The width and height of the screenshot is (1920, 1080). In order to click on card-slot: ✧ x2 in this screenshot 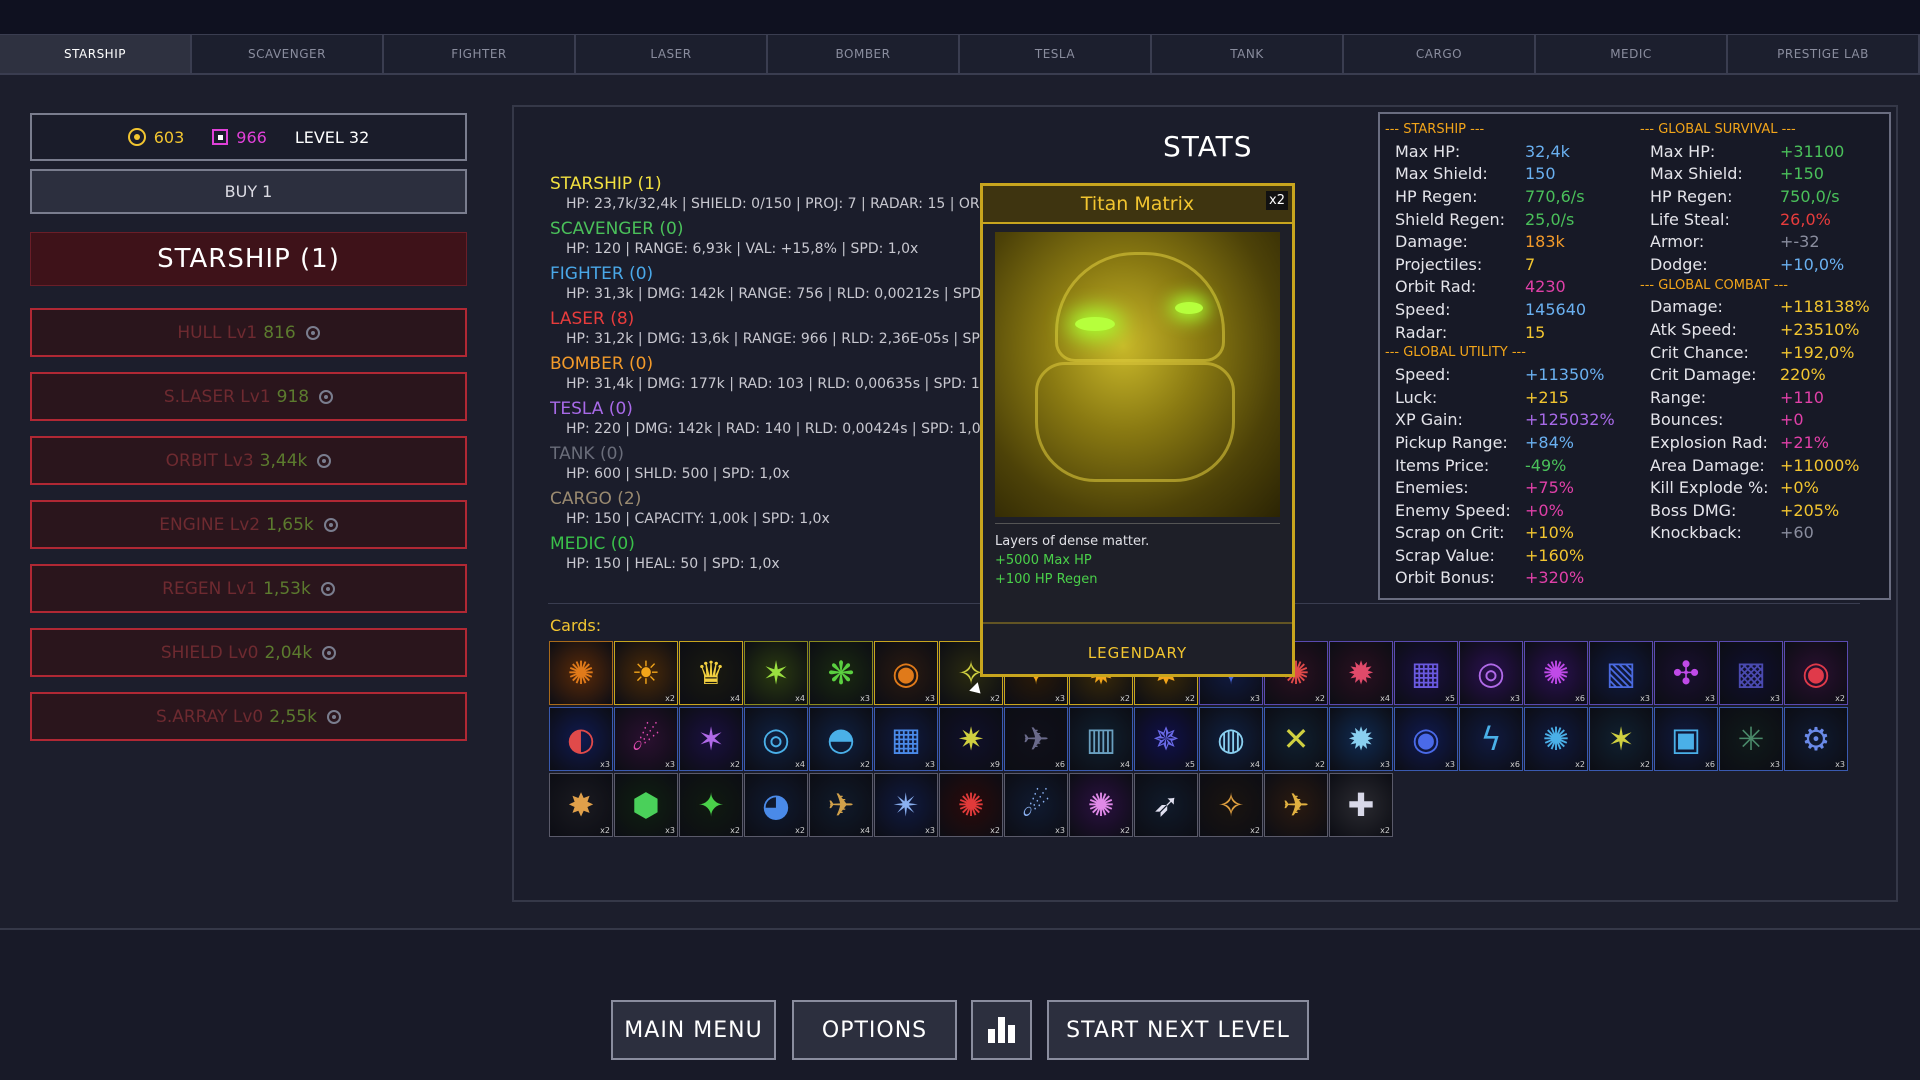, I will do `click(1231, 805)`.